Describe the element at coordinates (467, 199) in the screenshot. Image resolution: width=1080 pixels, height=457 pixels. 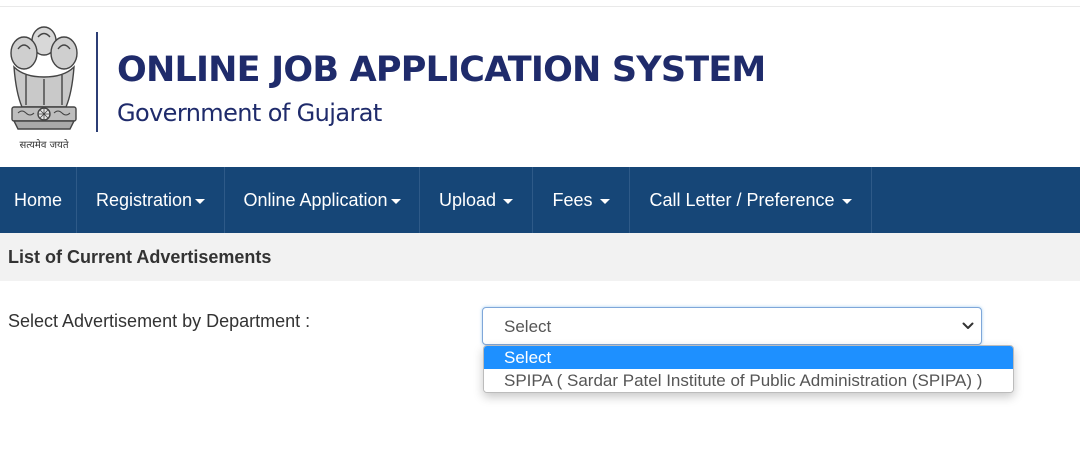
I see `nav-upload-label: Upload` at that location.